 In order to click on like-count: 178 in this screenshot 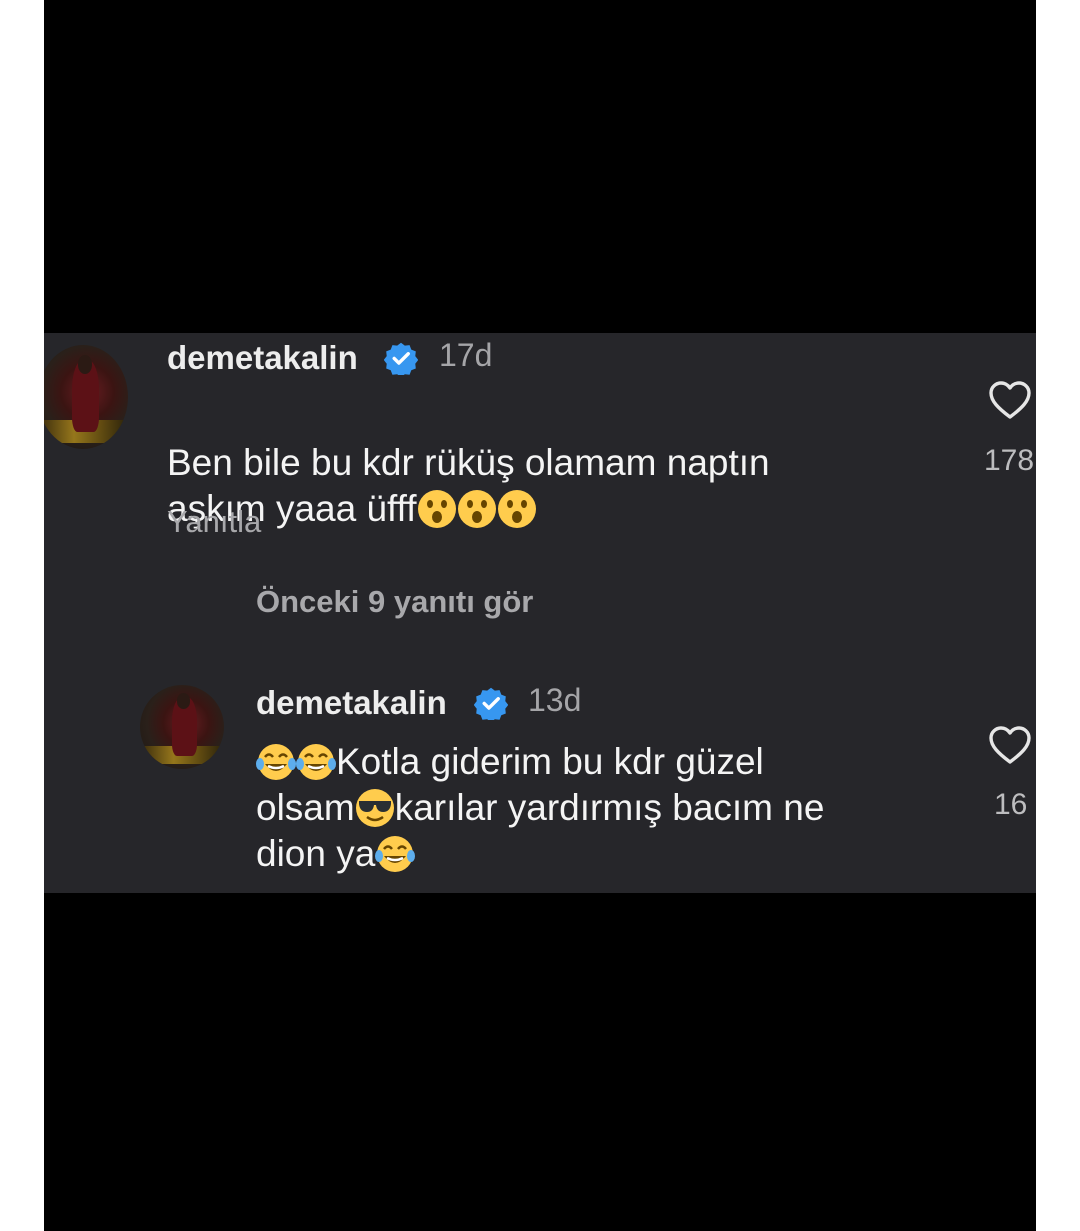, I will do `click(1009, 460)`.